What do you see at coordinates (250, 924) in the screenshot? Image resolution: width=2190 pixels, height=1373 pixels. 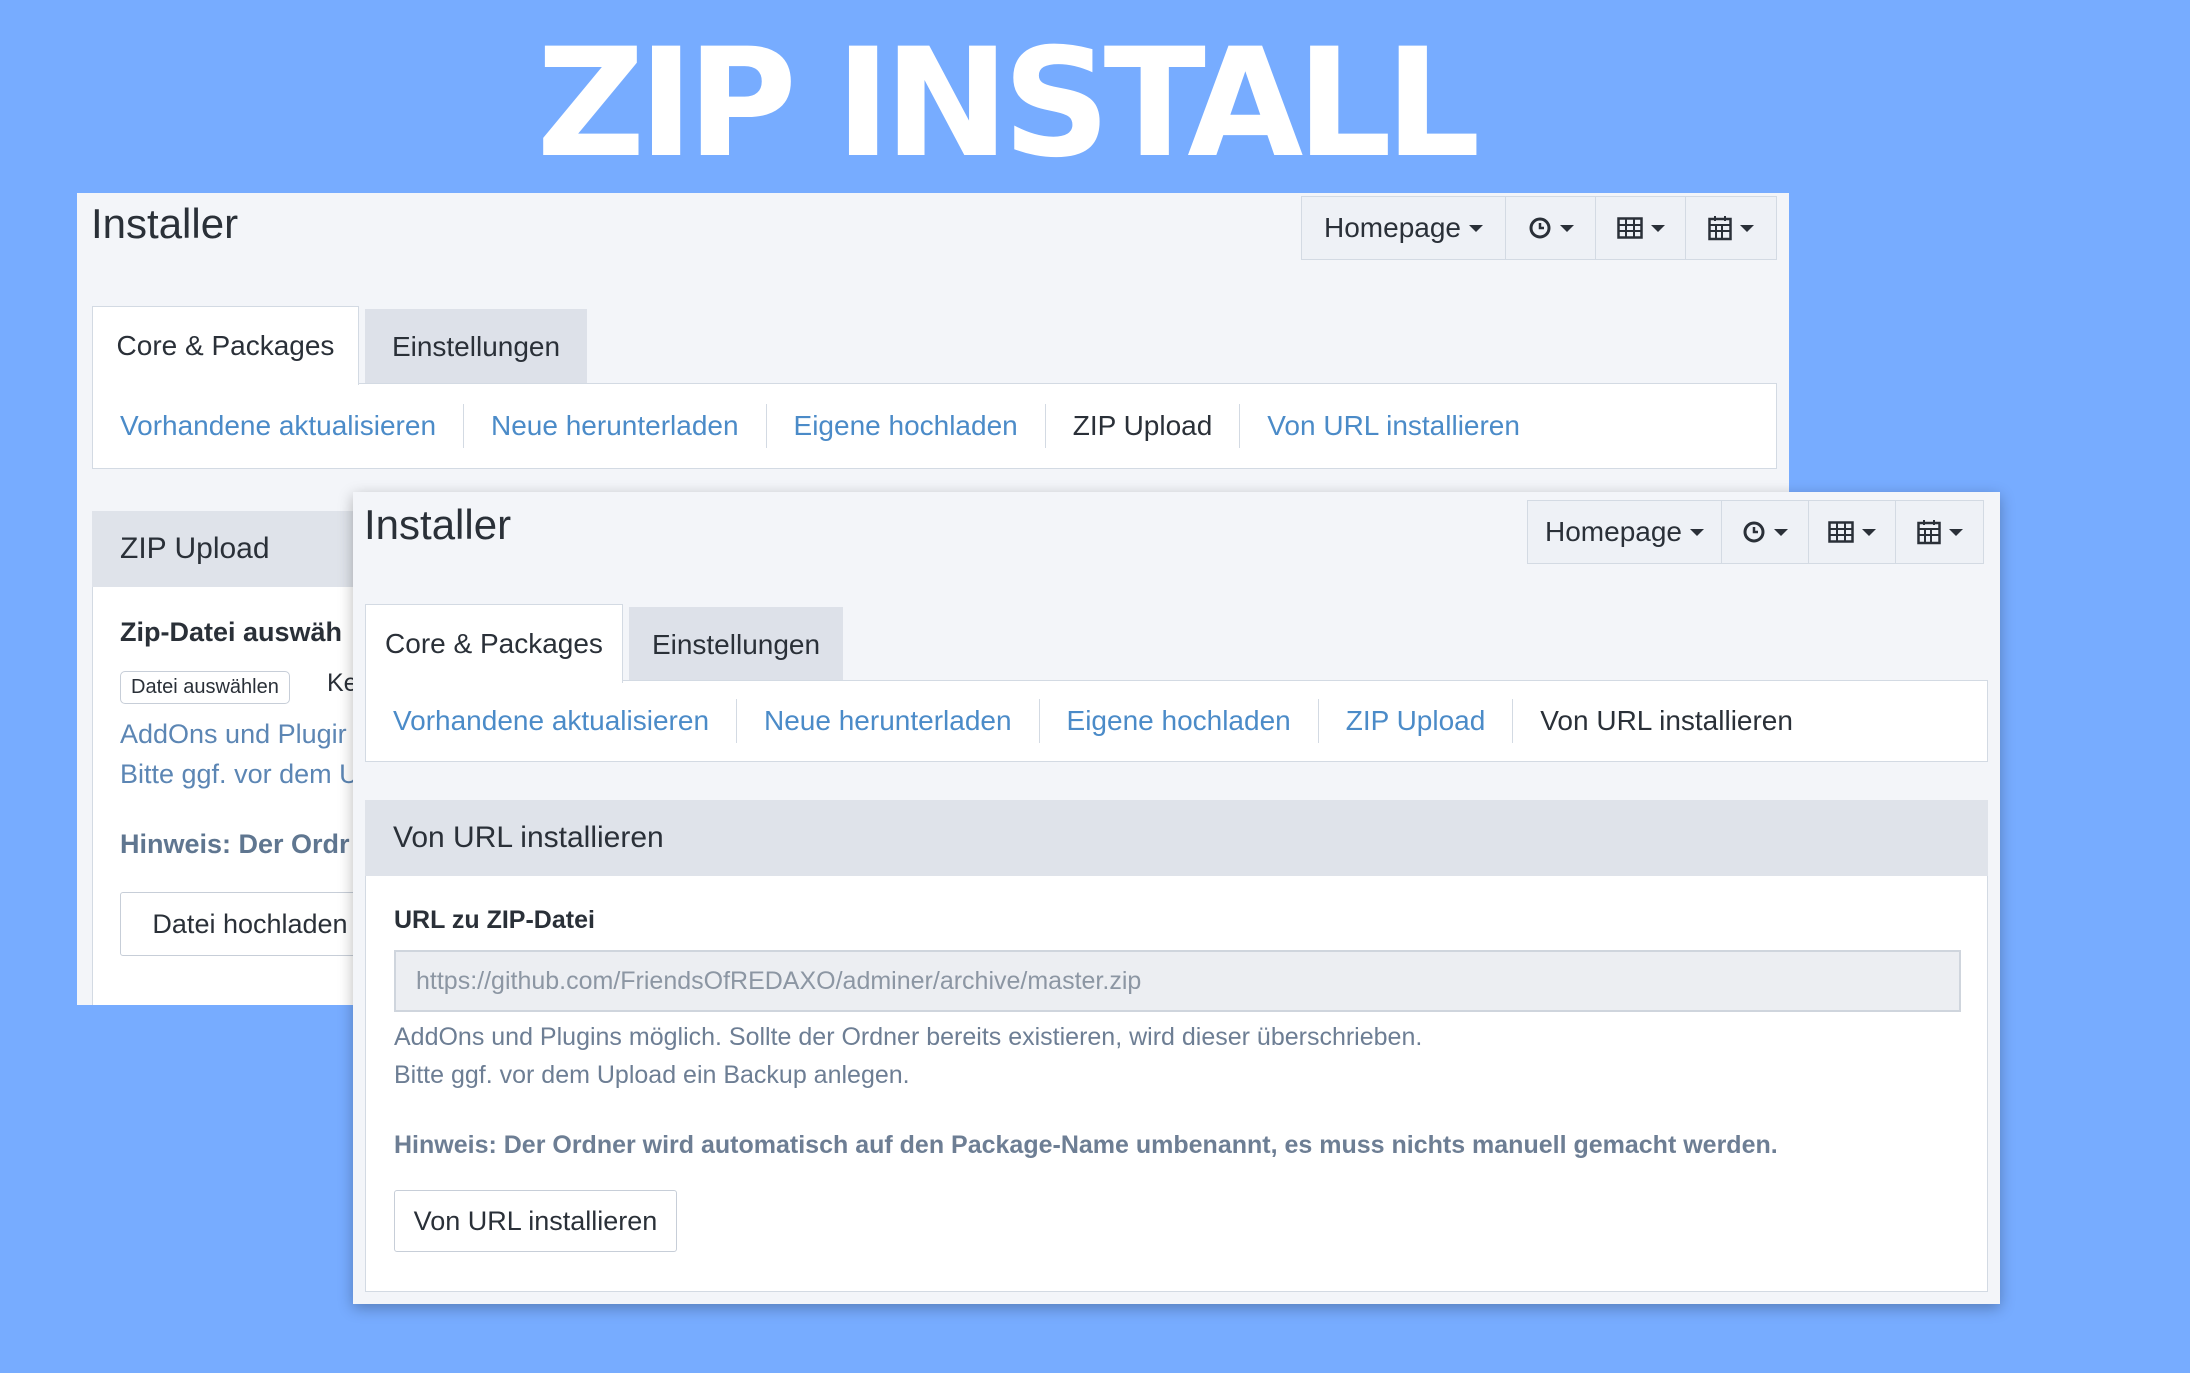 I see `upload-file-button: Datei hochladen` at bounding box center [250, 924].